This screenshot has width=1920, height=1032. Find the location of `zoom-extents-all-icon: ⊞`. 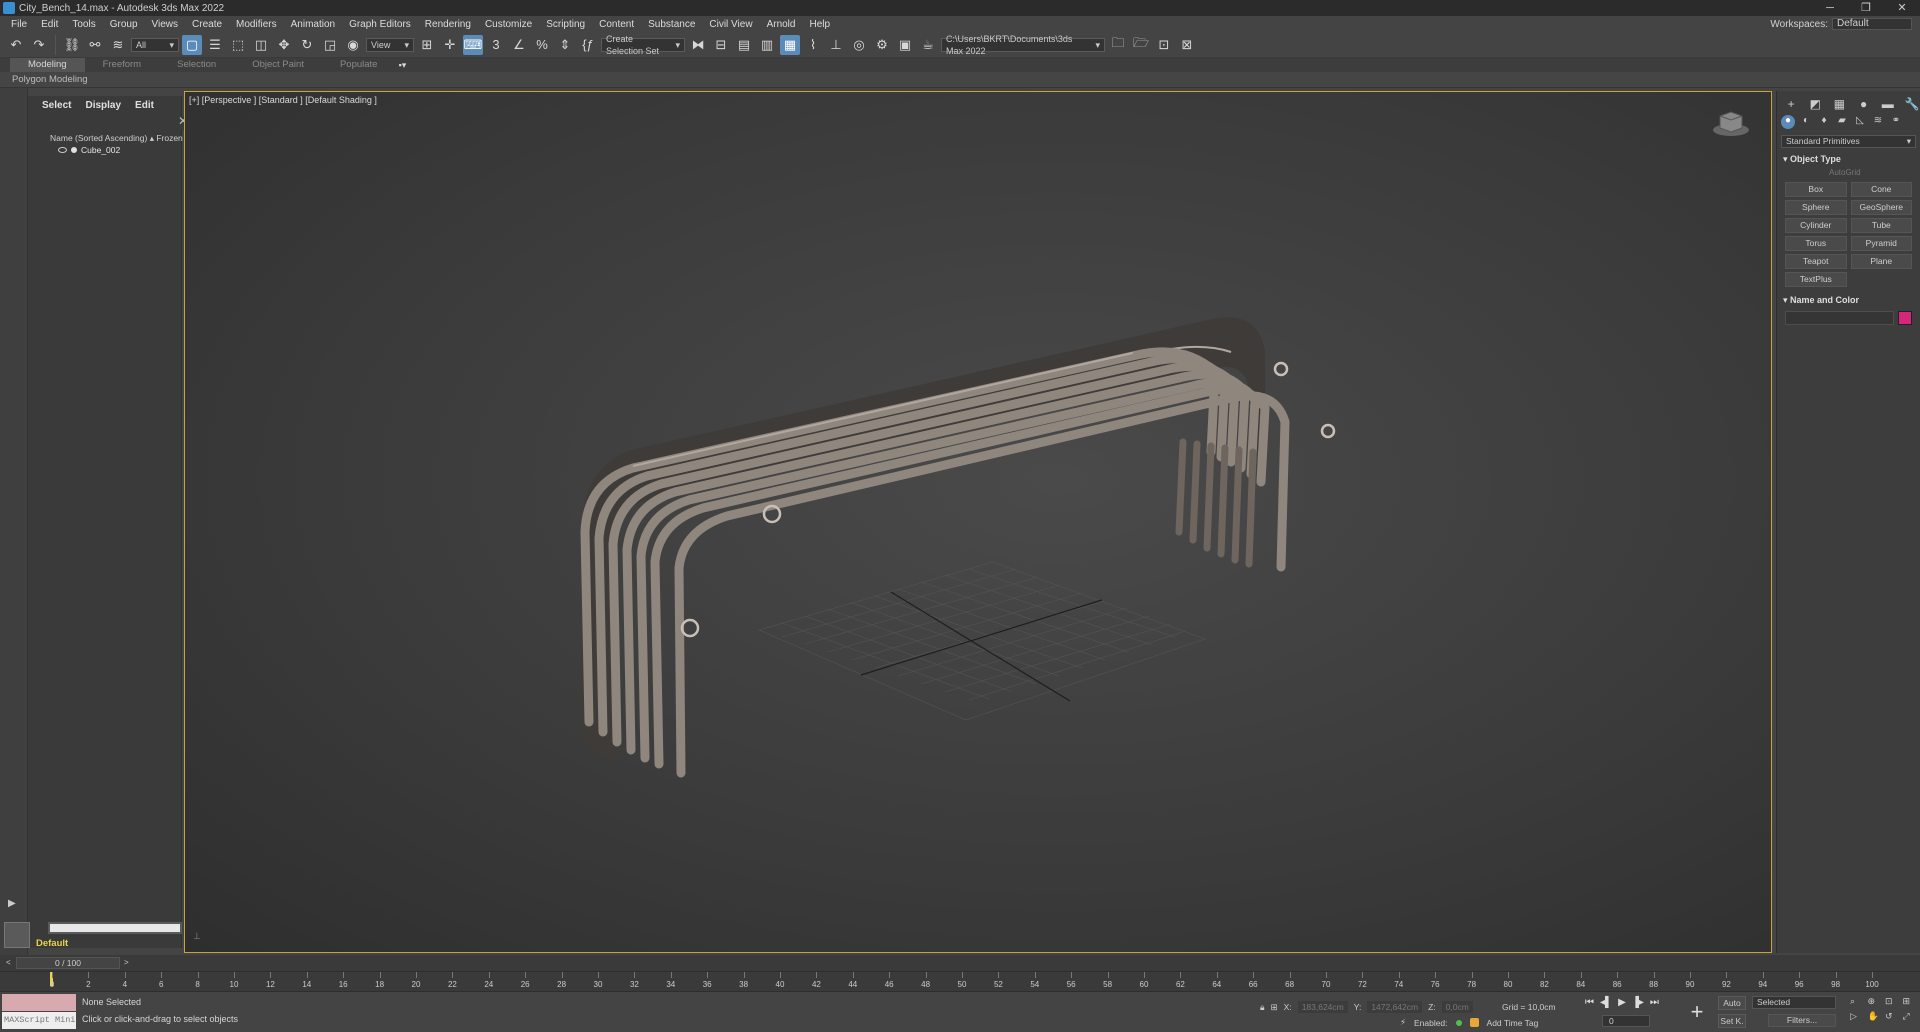

zoom-extents-all-icon: ⊞ is located at coordinates (1910, 1001).